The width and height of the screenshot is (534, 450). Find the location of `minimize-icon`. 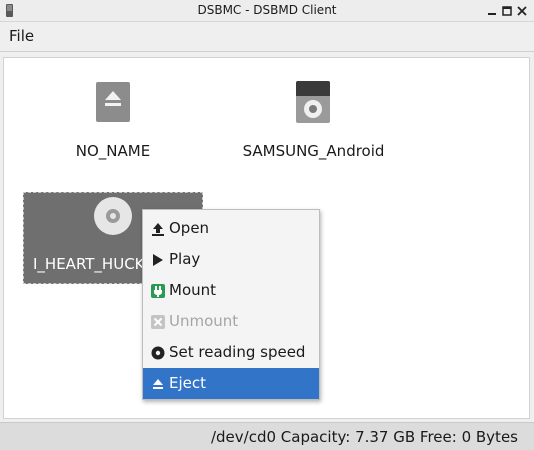

minimize-icon is located at coordinates (492, 14).